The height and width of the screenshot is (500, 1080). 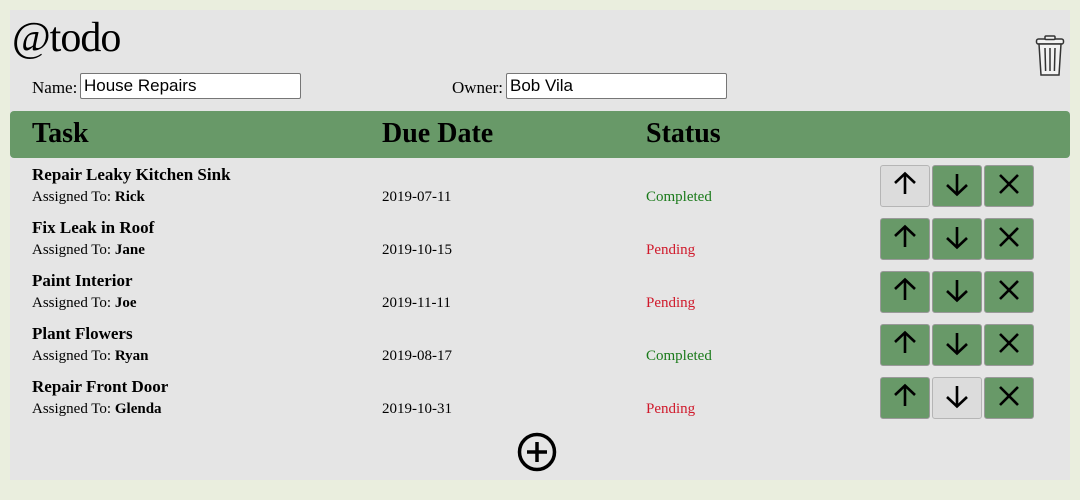 What do you see at coordinates (477, 87) in the screenshot?
I see `owner-label: Owner:` at bounding box center [477, 87].